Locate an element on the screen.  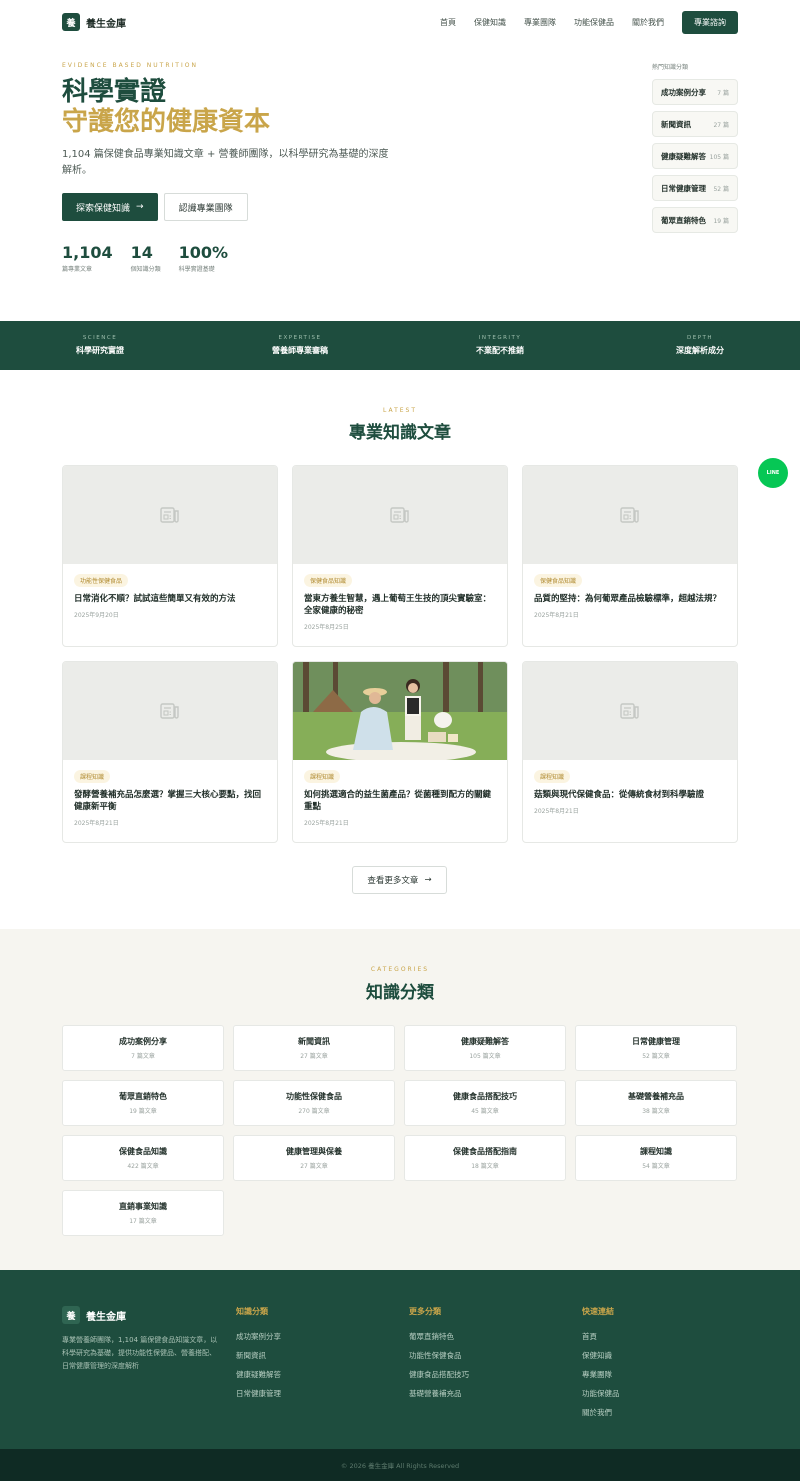
article-title: 品質的堅持：為何葡眾產品檢驗標準，超越法規？ is located at coordinates (630, 599).